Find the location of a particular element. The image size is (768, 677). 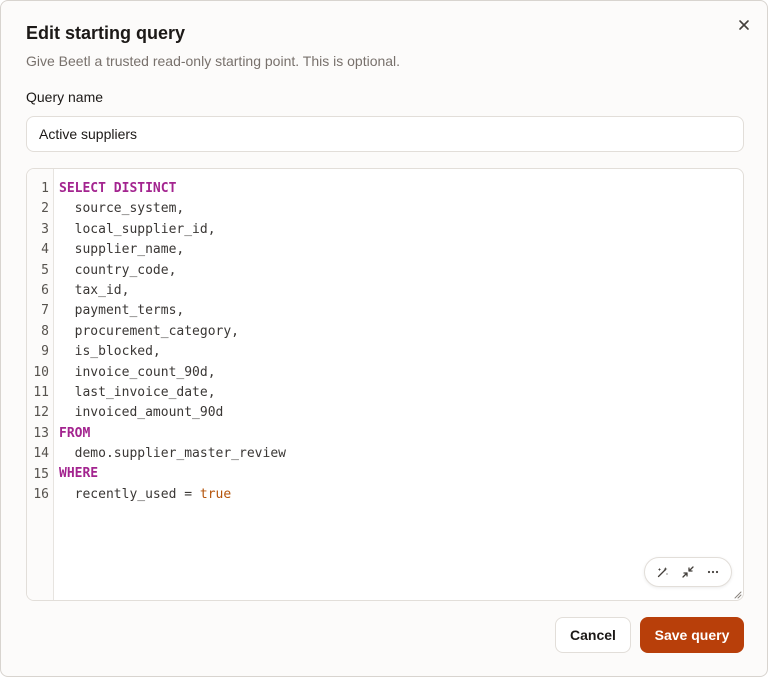

line-number: 4 is located at coordinates (45, 250).